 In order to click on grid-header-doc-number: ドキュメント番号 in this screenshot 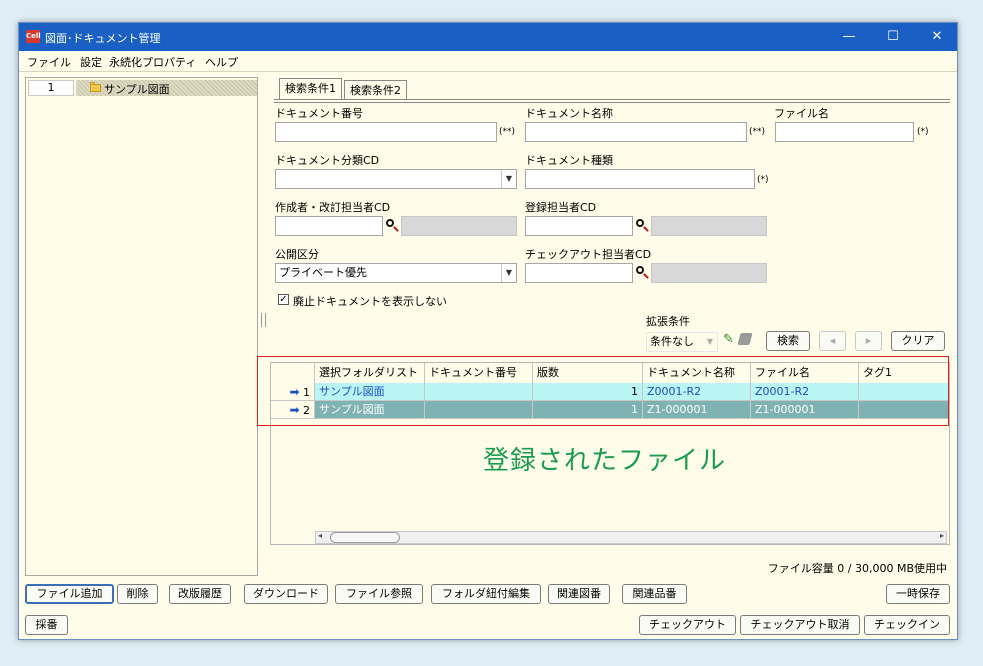, I will do `click(479, 373)`.